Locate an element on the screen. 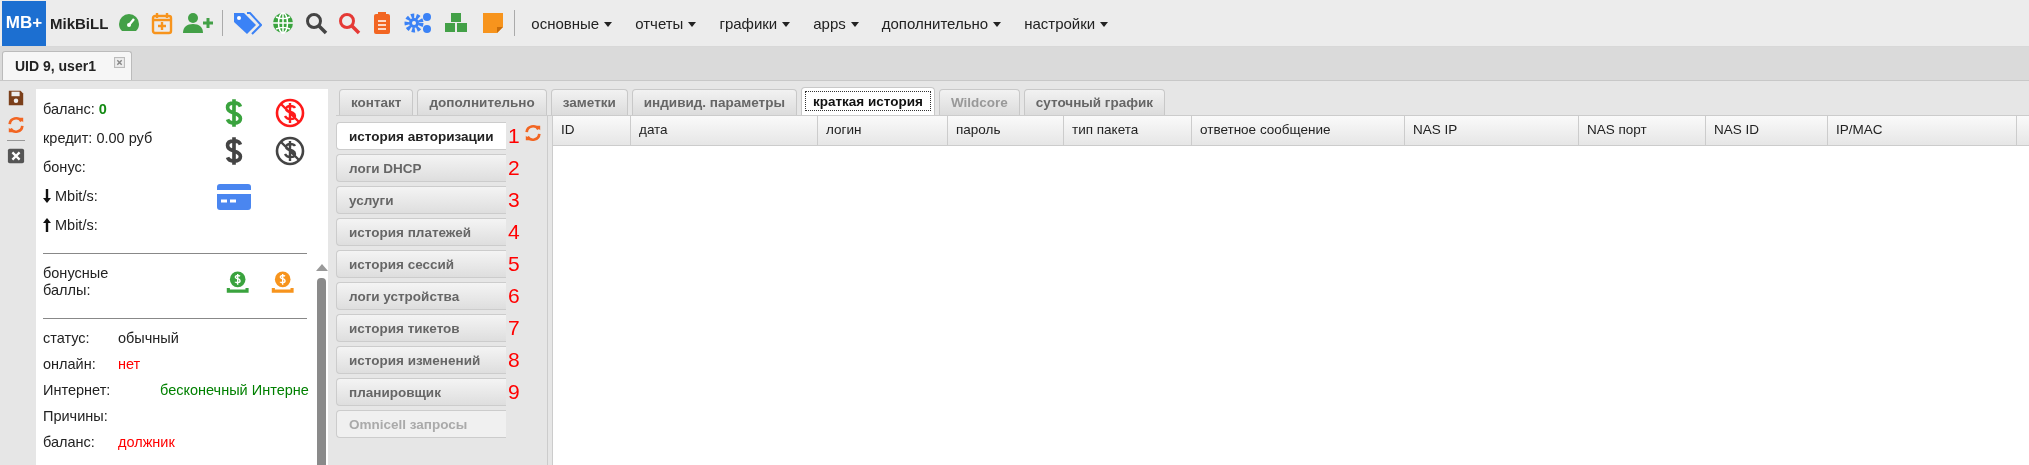 The height and width of the screenshot is (465, 2029). menu-item: apps is located at coordinates (836, 23).